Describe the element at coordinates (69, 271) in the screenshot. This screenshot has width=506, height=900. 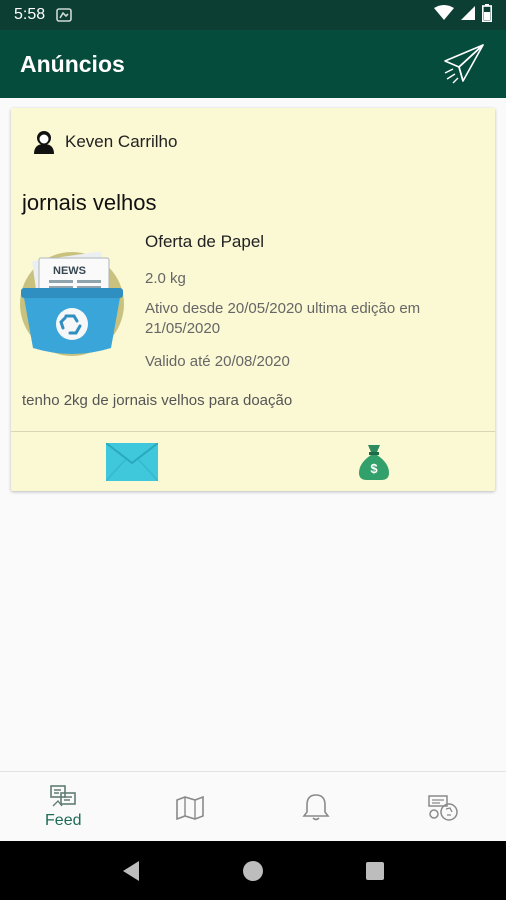
I see `newspaper-label: NEWS` at that location.